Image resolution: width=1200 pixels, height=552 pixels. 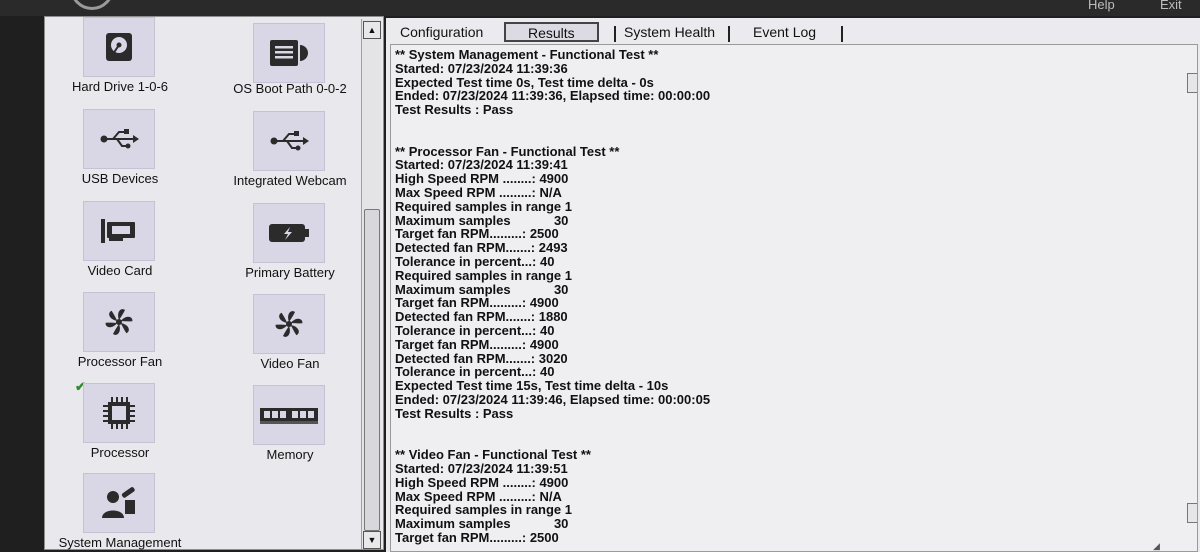 What do you see at coordinates (493, 455) in the screenshot?
I see `log-line: ** Video Fan - Functional Test **` at bounding box center [493, 455].